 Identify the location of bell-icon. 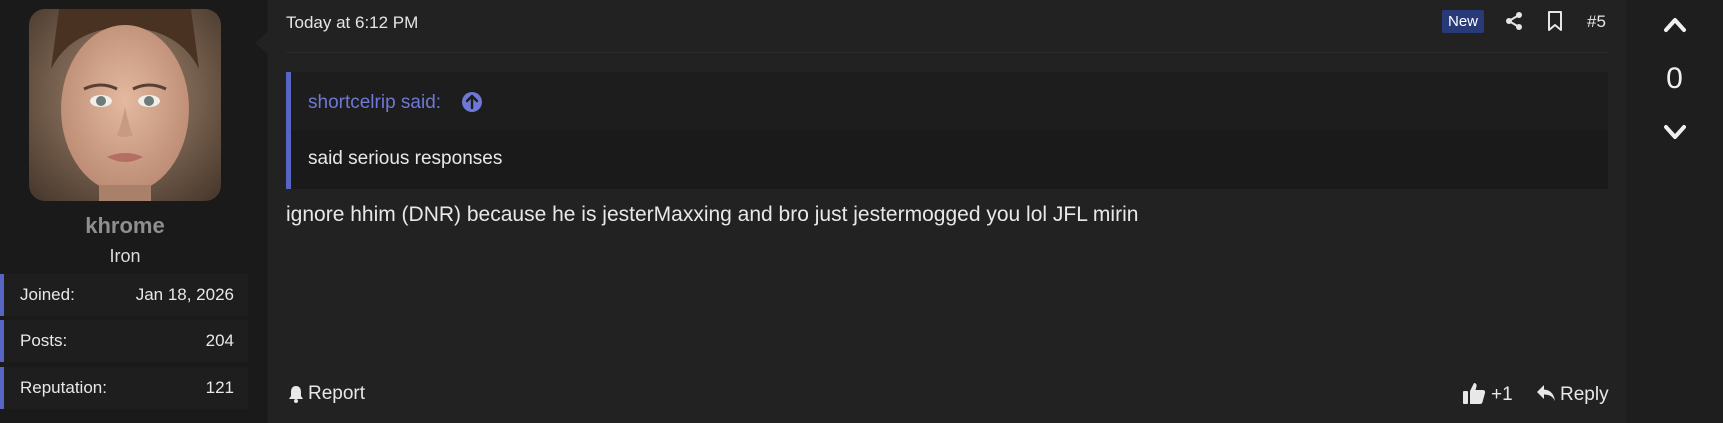
(296, 394).